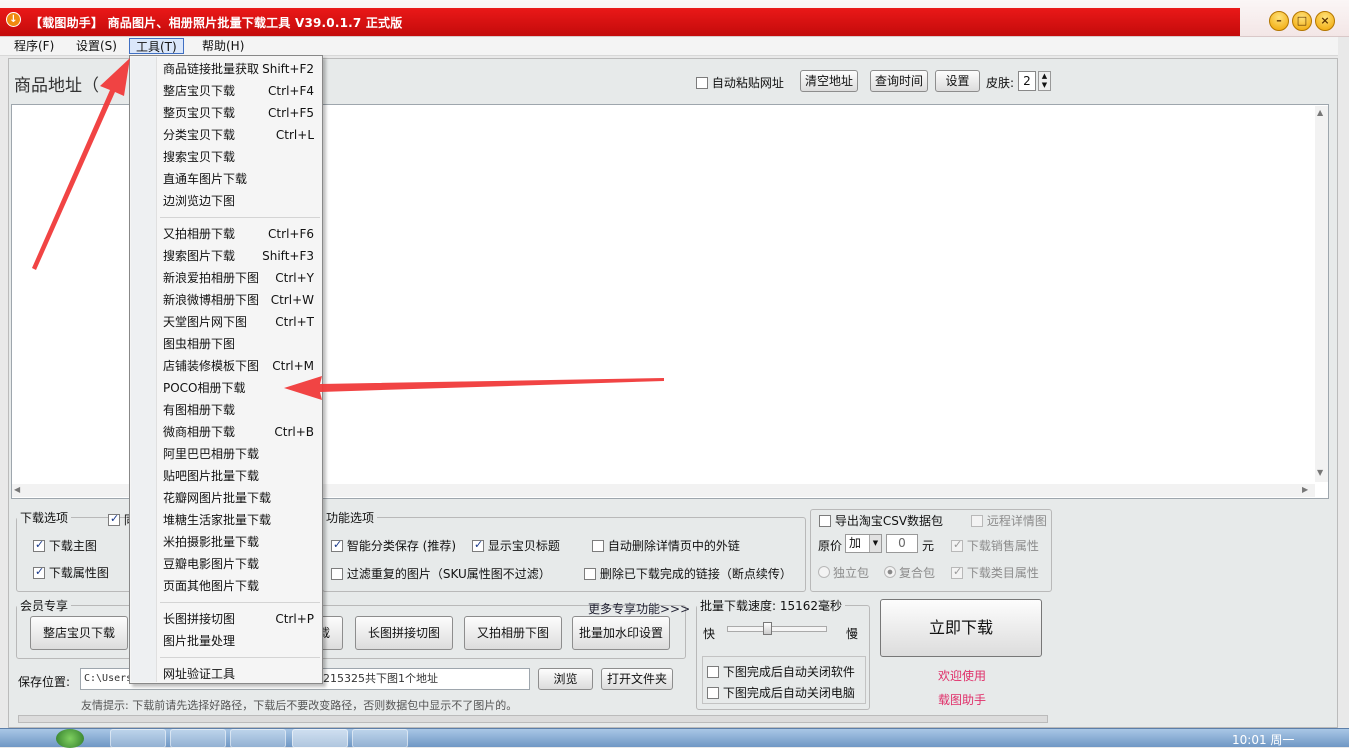 Image resolution: width=1349 pixels, height=748 pixels. What do you see at coordinates (1263, 740) in the screenshot?
I see `clock: 10:01 周一` at bounding box center [1263, 740].